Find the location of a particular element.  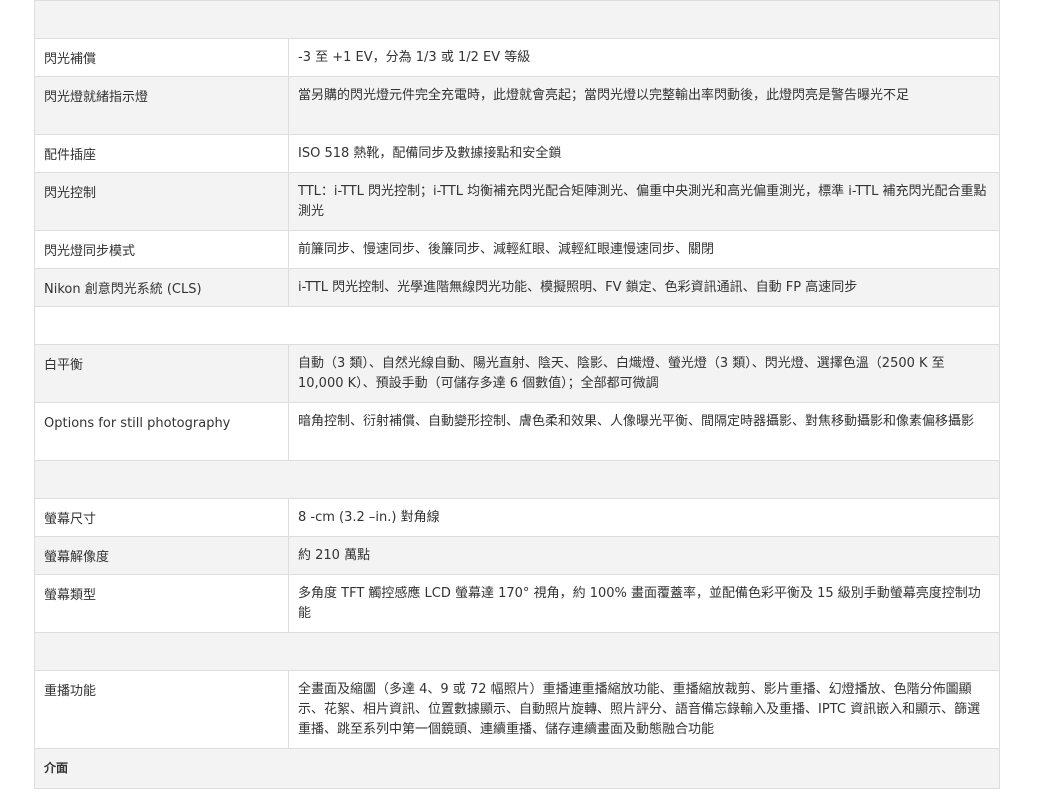

spec-label: 螢幕類型 is located at coordinates (162, 603).